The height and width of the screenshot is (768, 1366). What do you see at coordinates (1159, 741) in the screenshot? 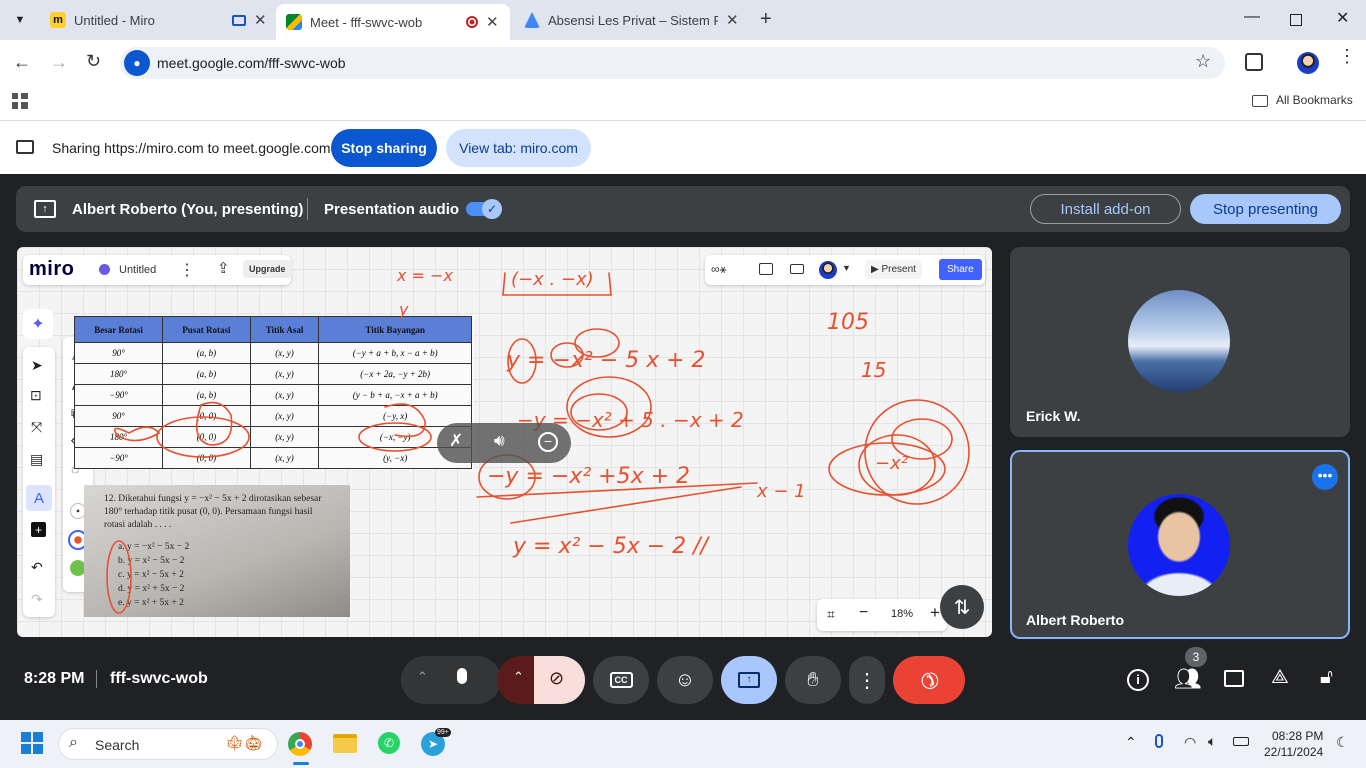
I see `microphone-tray-icon` at bounding box center [1159, 741].